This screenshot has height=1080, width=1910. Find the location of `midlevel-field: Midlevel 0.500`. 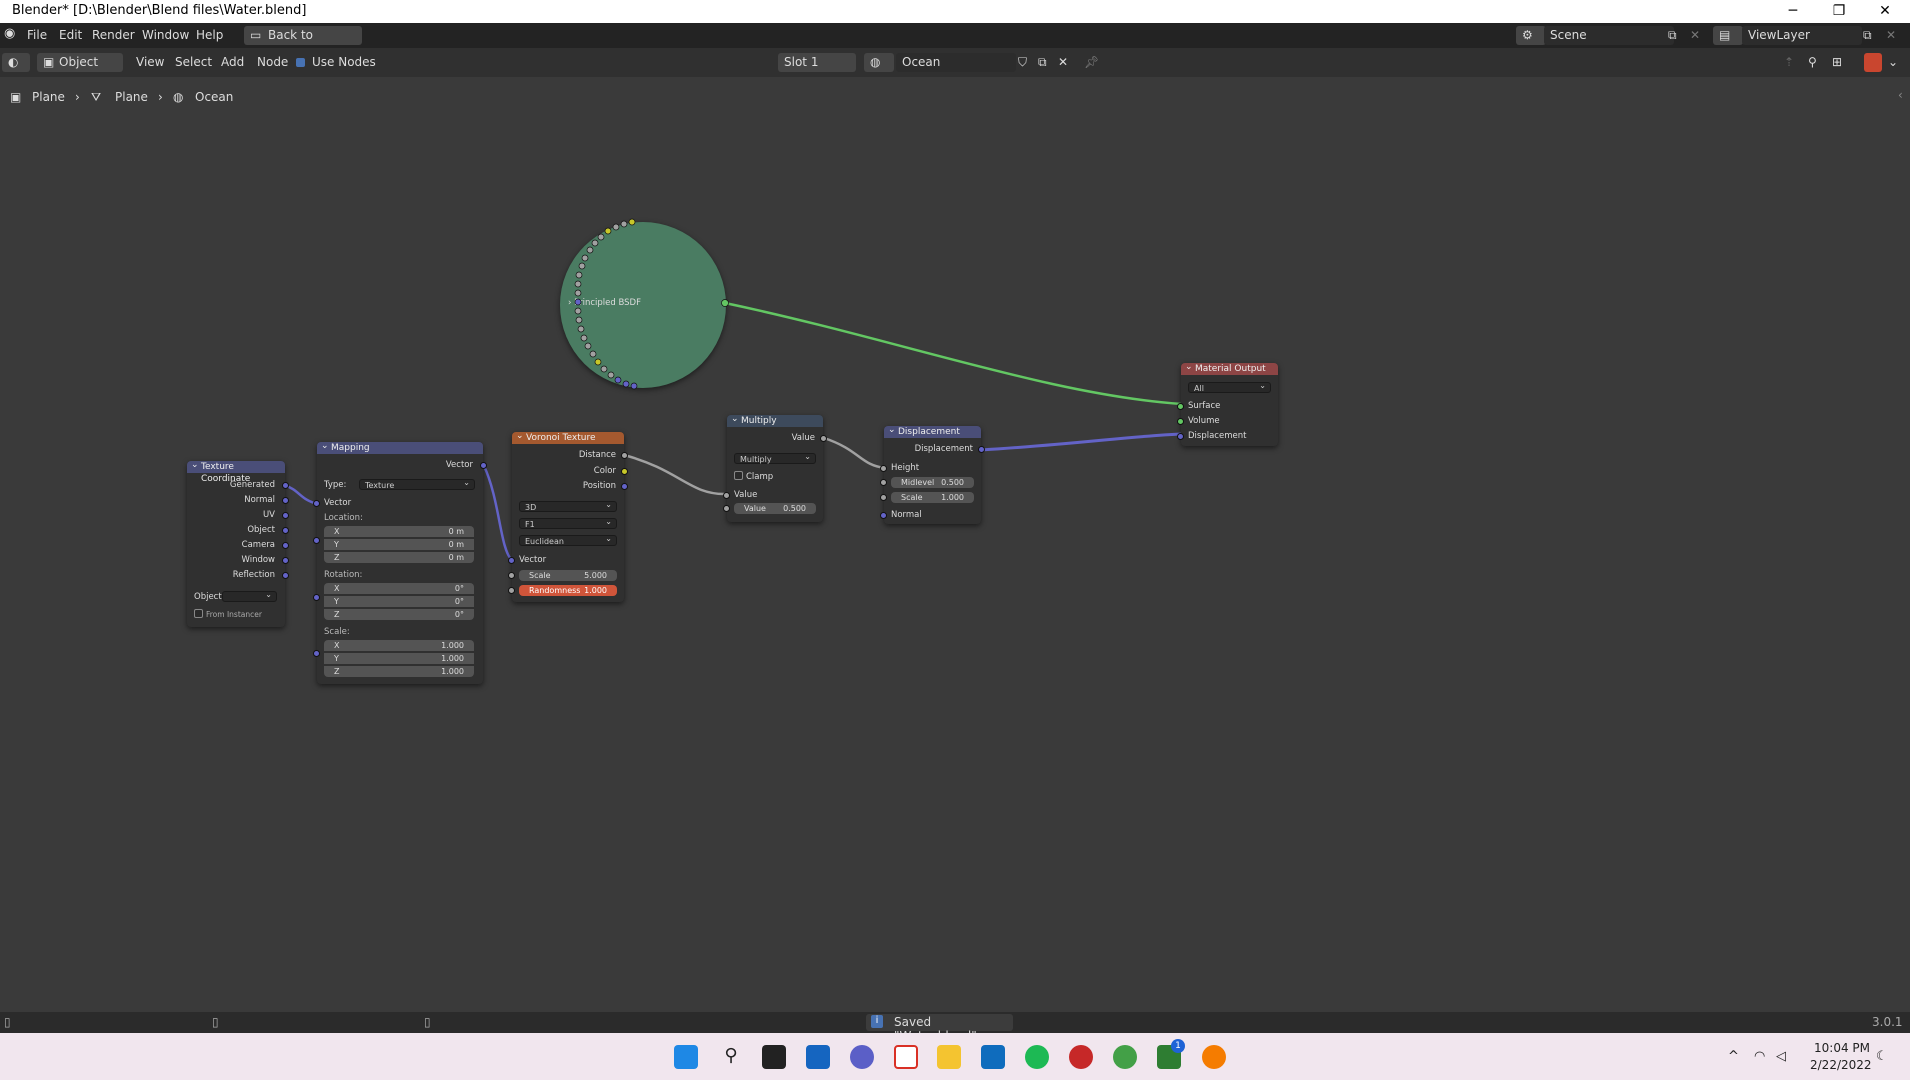

midlevel-field: Midlevel 0.500 is located at coordinates (932, 482).